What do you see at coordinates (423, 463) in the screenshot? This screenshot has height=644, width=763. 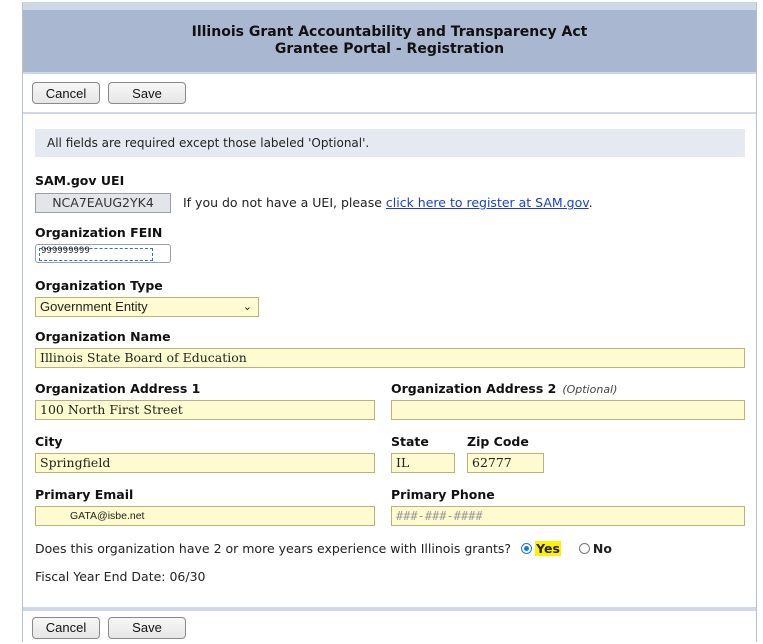 I see `state-input: IL` at bounding box center [423, 463].